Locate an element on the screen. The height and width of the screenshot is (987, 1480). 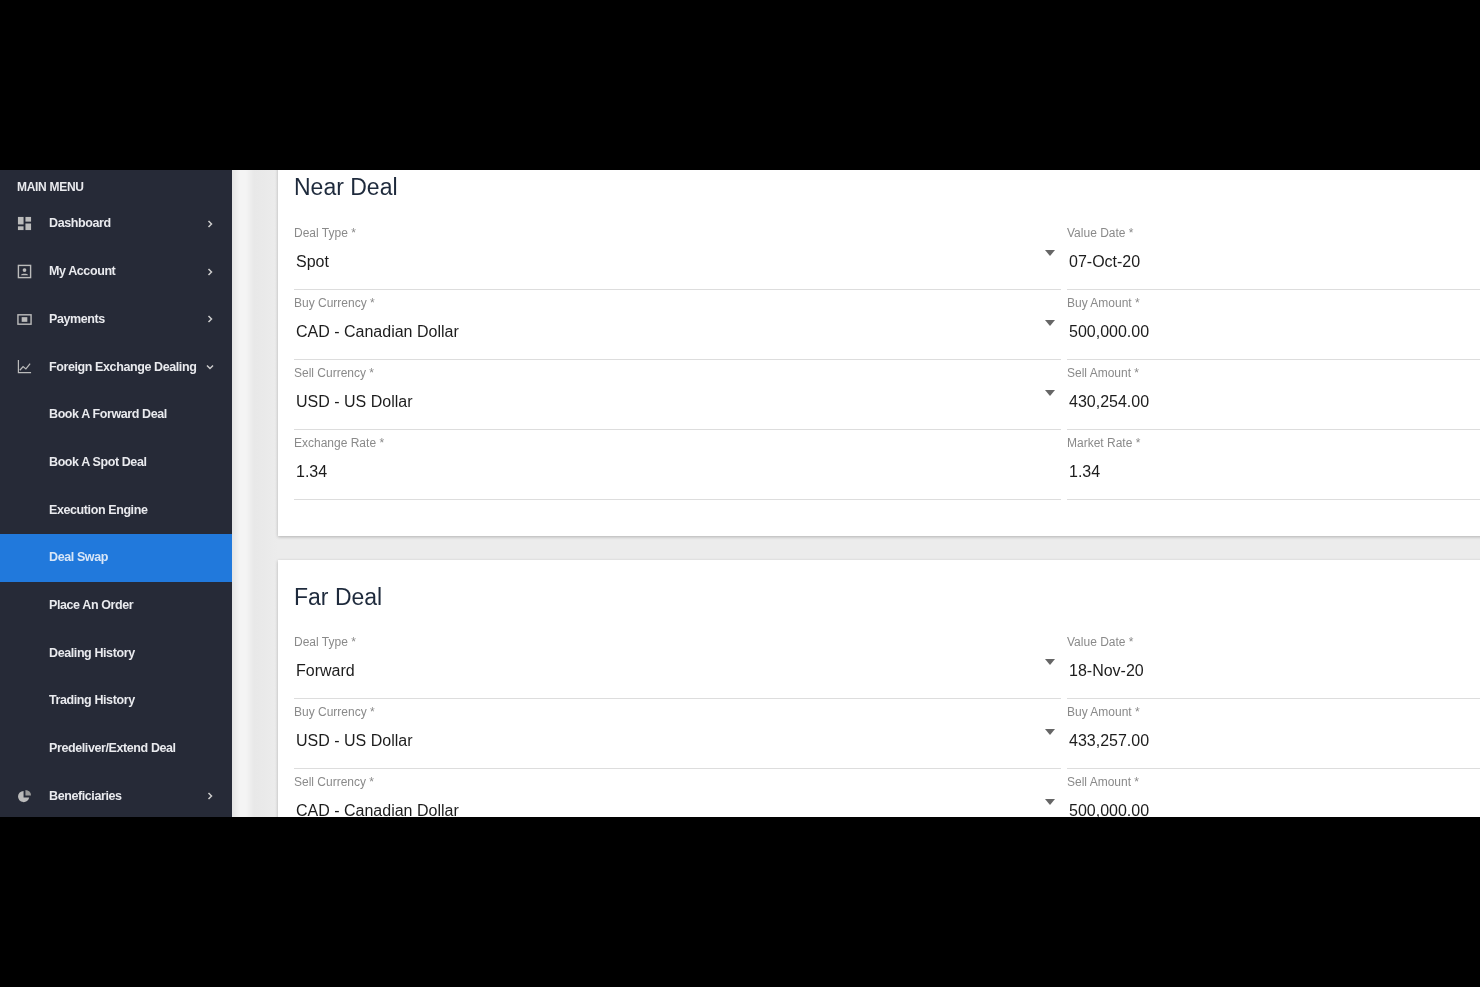
sidebar-item: Dashboard is located at coordinates (116, 224).